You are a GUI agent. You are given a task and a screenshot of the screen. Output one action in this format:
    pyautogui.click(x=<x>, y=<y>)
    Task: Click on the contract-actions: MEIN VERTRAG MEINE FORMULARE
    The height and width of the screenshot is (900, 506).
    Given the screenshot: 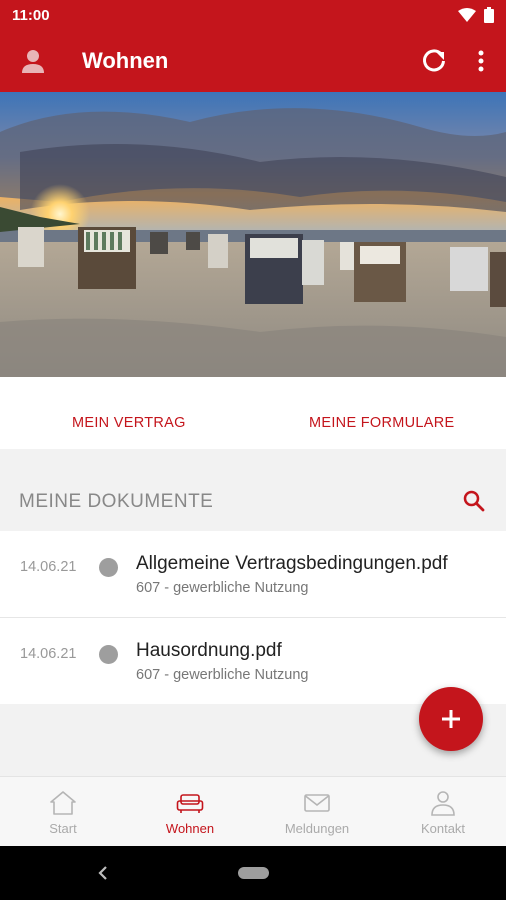 What is the action you would take?
    pyautogui.click(x=253, y=413)
    